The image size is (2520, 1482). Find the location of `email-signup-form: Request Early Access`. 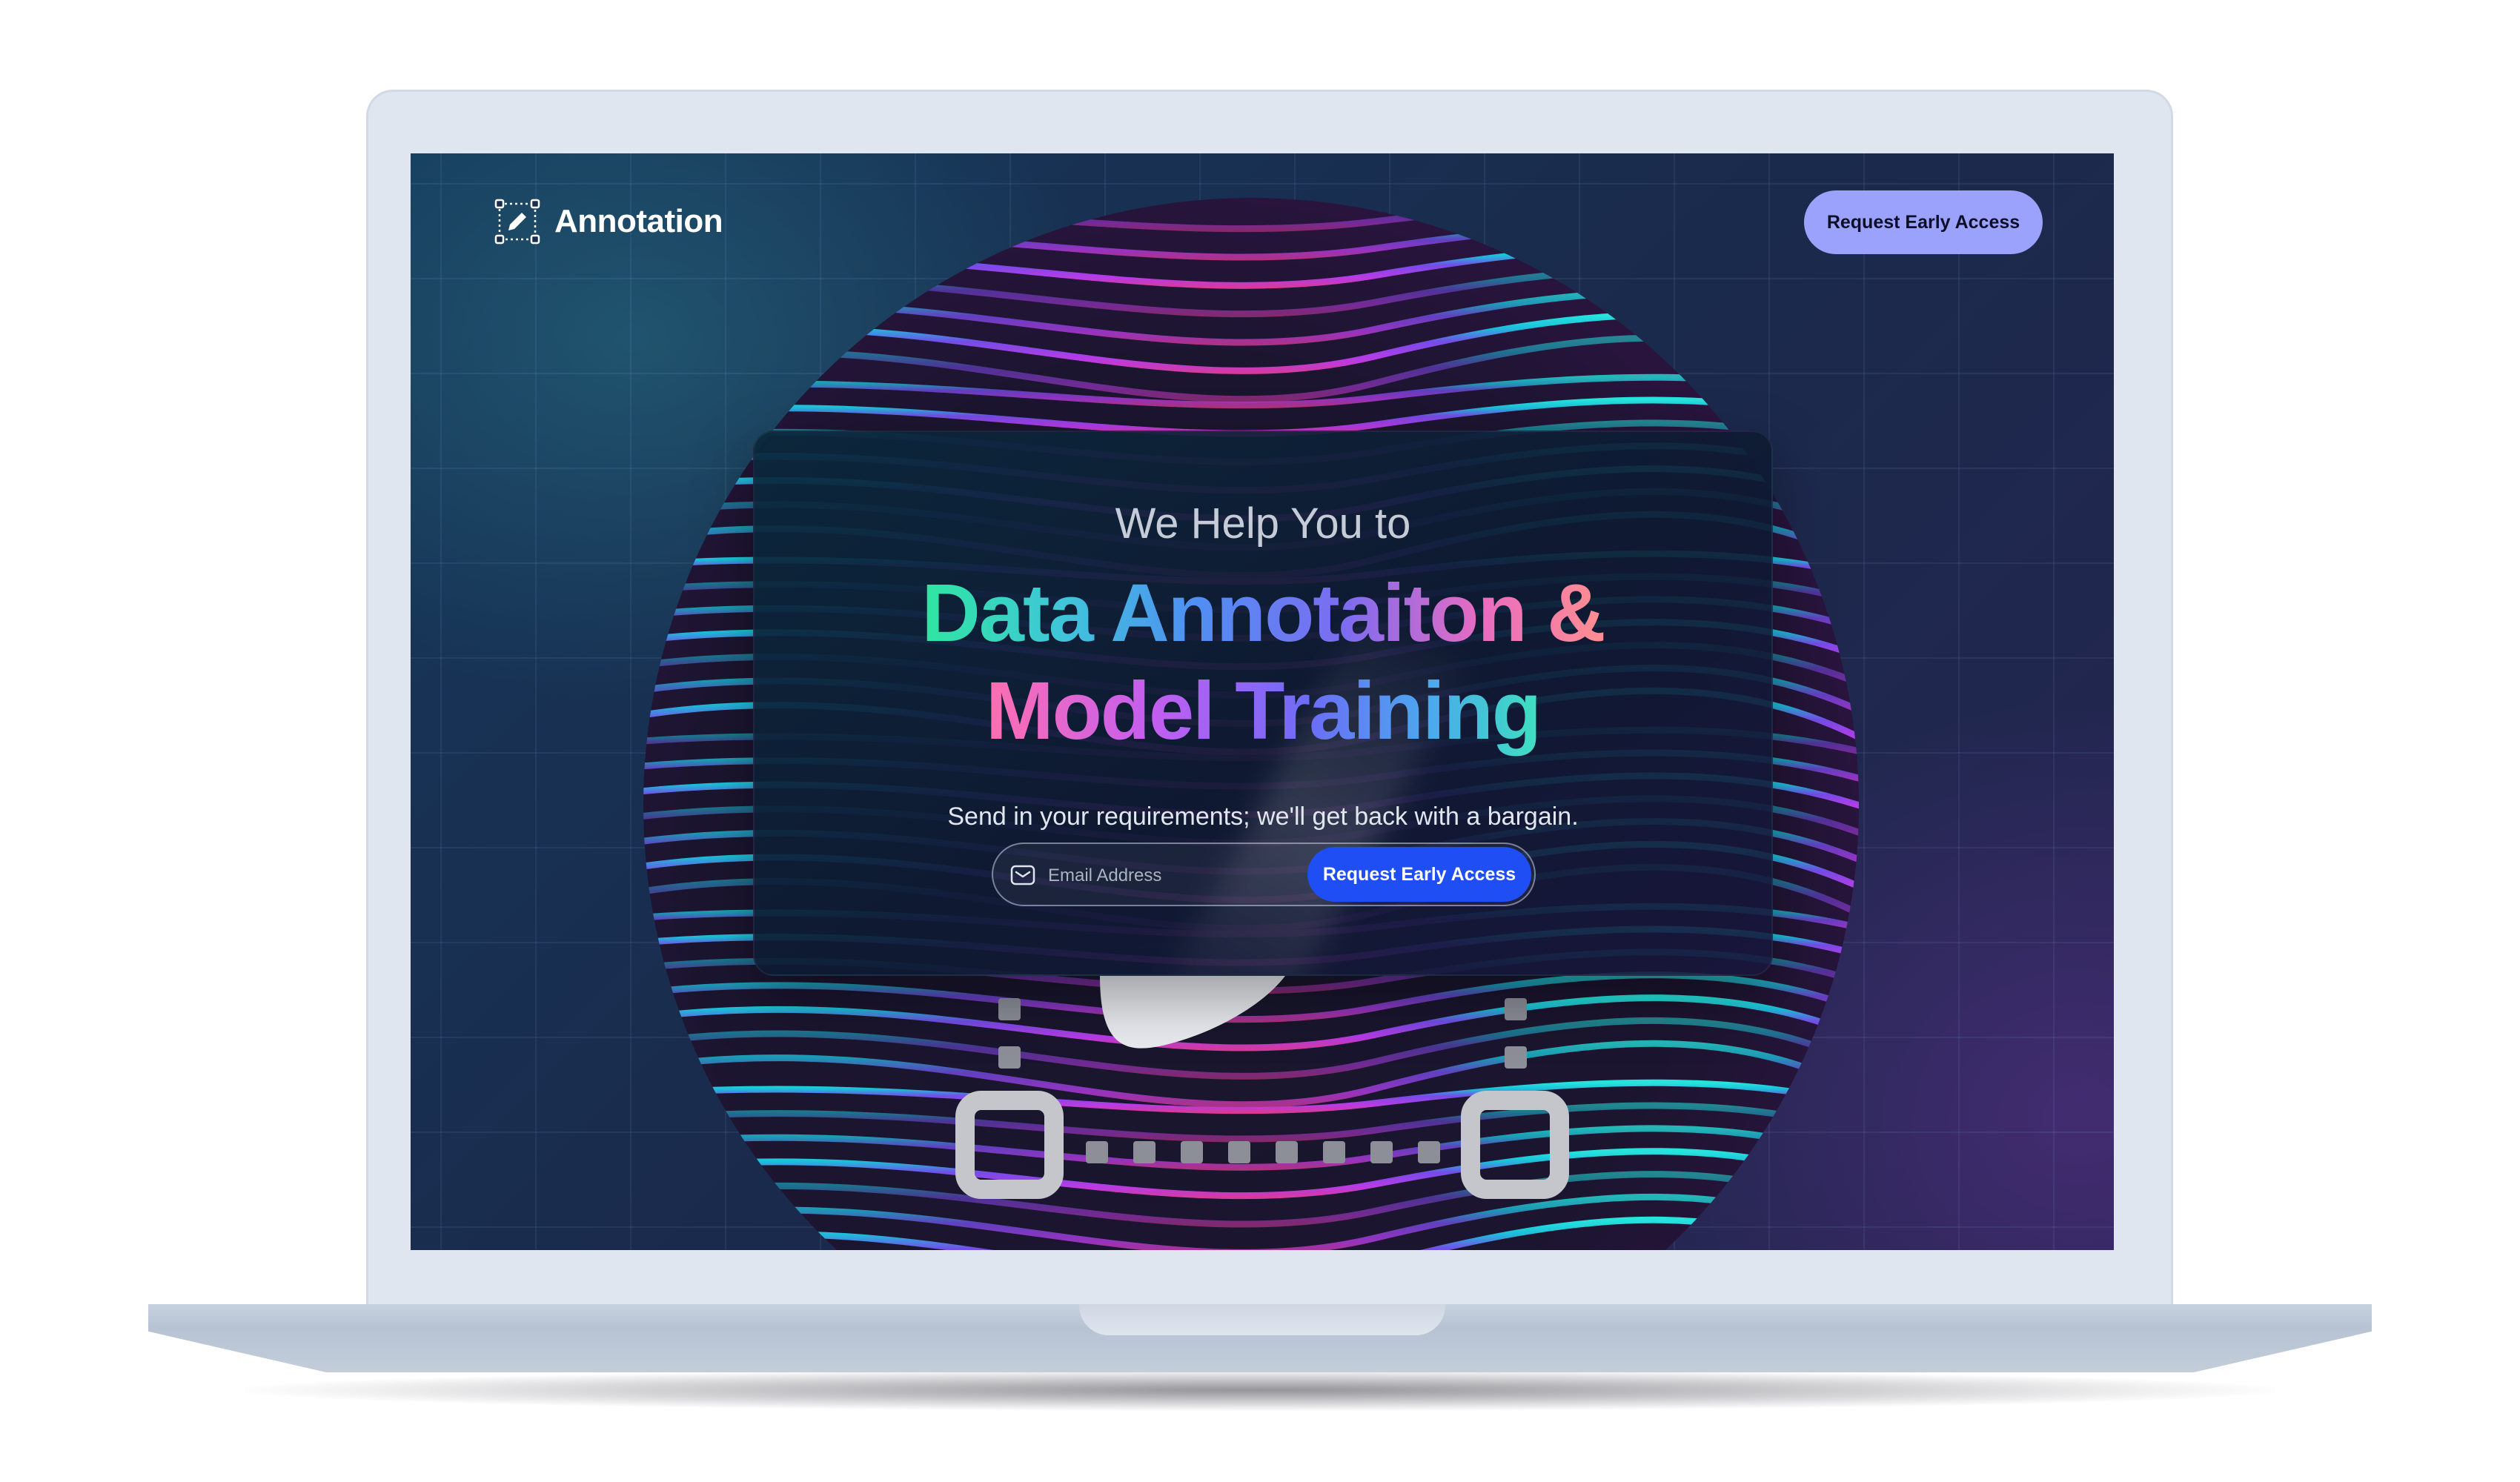

email-signup-form: Request Early Access is located at coordinates (1264, 875).